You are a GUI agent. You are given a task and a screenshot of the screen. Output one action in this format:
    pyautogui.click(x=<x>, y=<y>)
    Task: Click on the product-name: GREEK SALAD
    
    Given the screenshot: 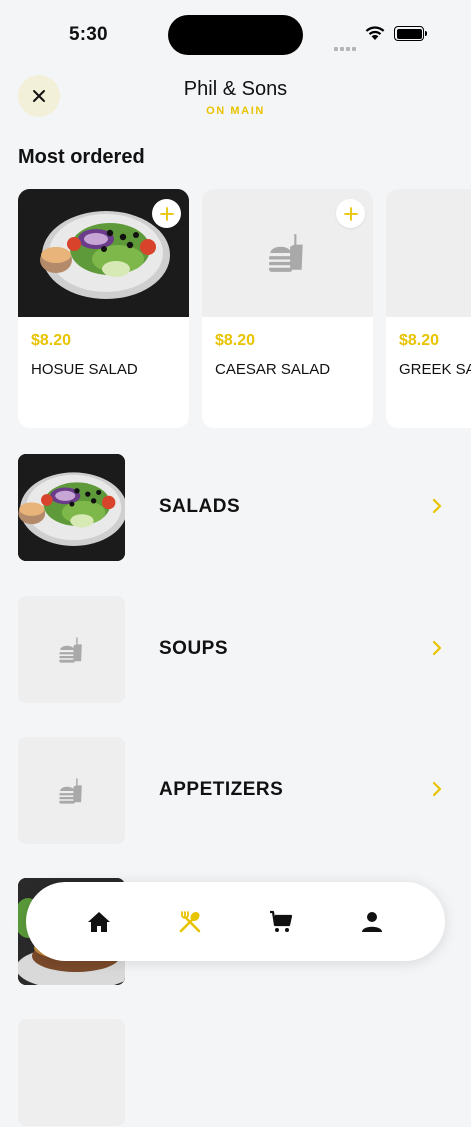 What is the action you would take?
    pyautogui.click(x=435, y=369)
    